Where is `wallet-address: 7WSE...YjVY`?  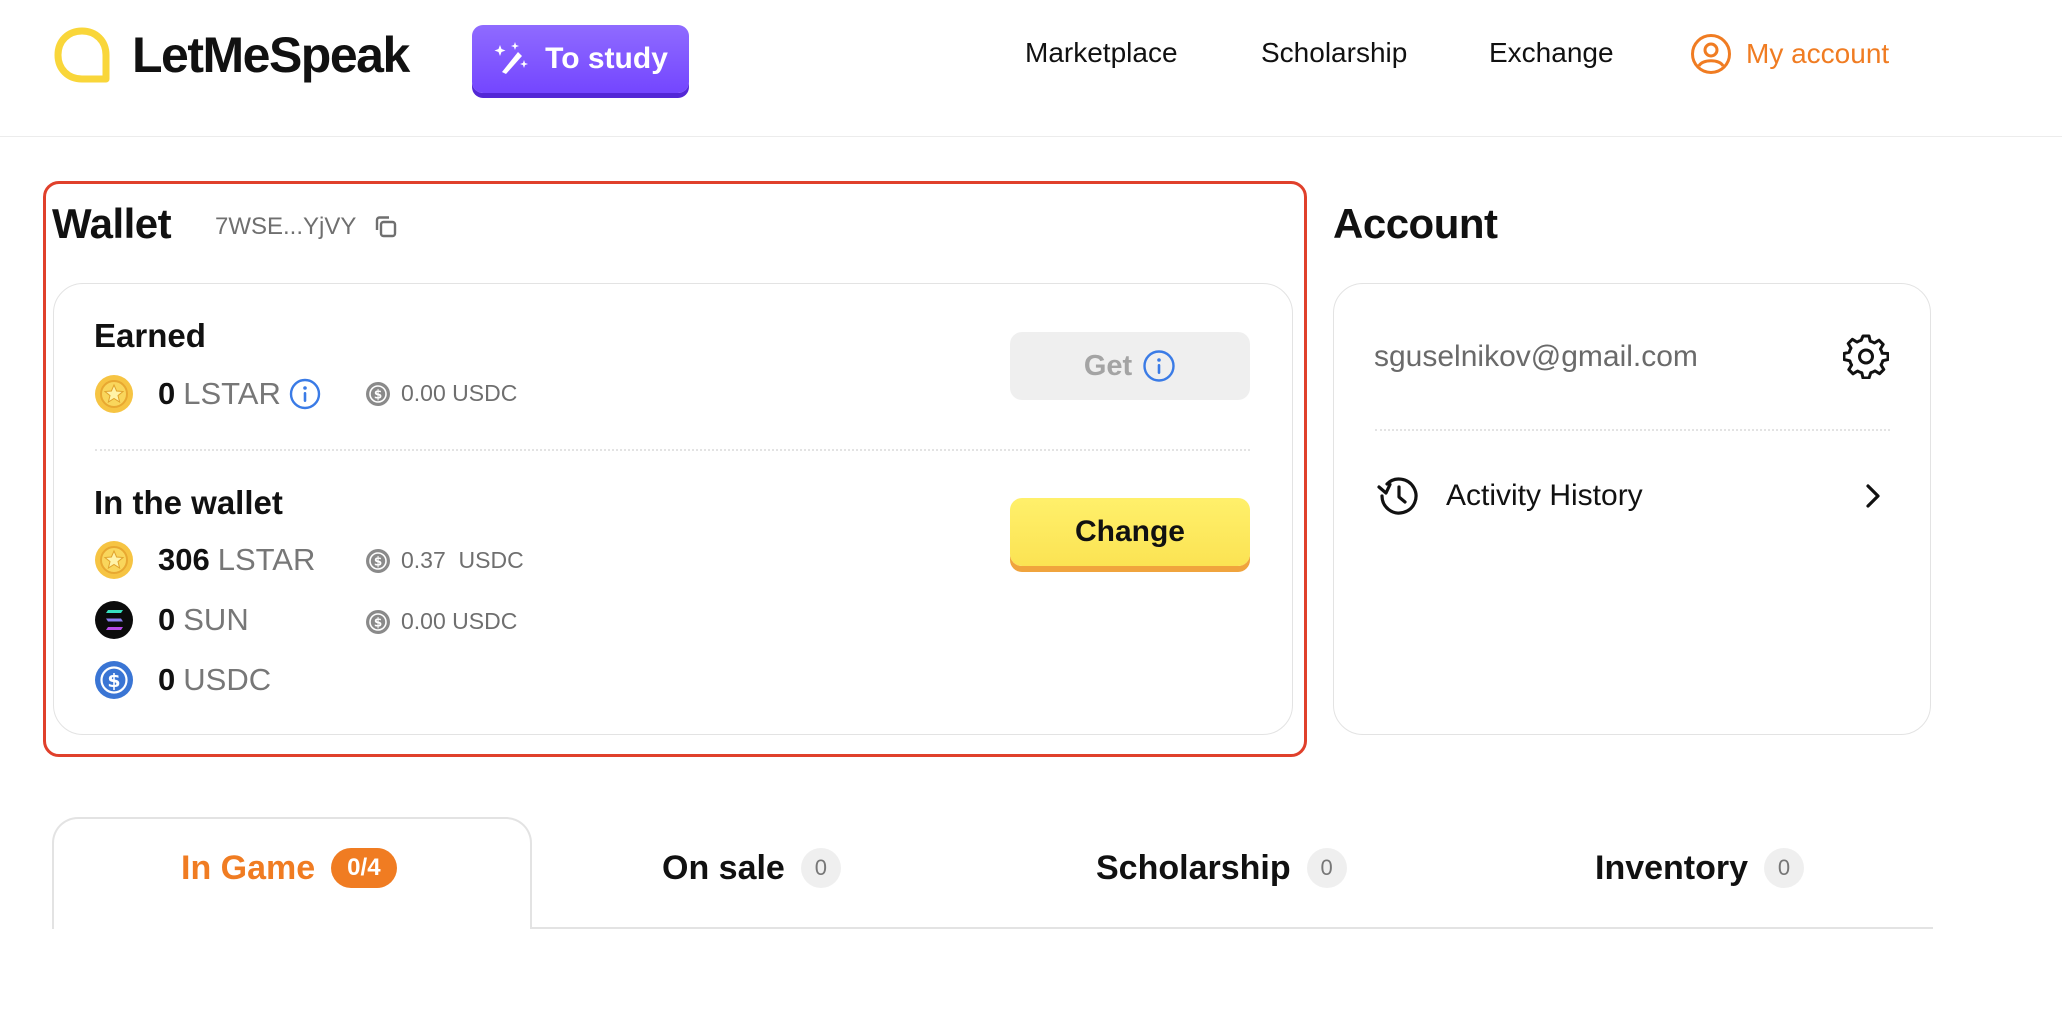
wallet-address: 7WSE...YjVY is located at coordinates (307, 227).